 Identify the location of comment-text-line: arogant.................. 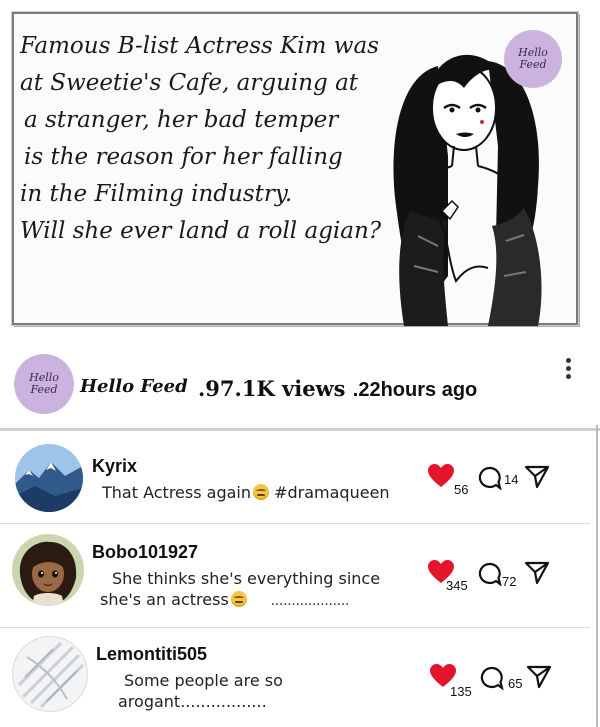
(192, 701).